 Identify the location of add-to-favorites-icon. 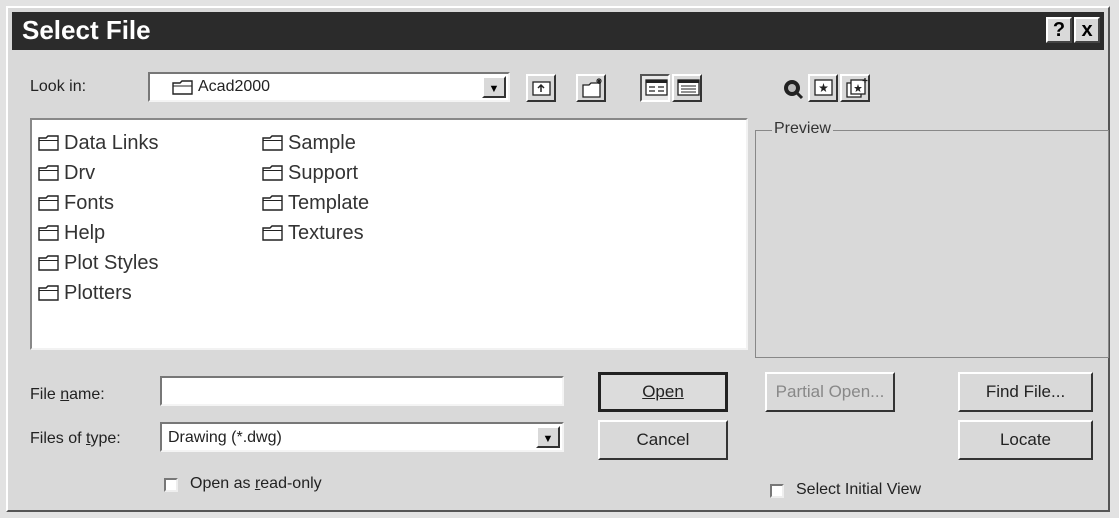
(857, 88).